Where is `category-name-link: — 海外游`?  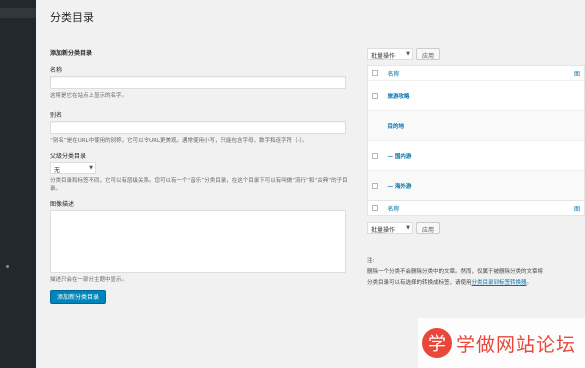 category-name-link: — 海外游 is located at coordinates (400, 187).